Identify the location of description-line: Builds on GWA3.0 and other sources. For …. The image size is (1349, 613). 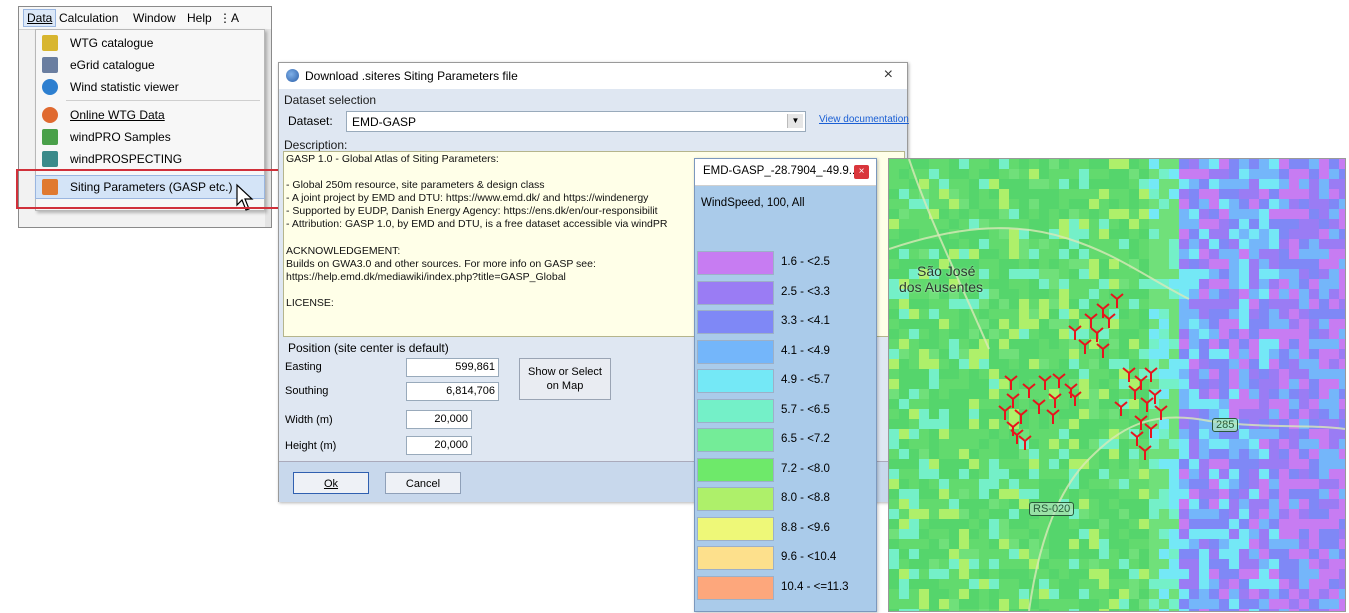
(441, 264).